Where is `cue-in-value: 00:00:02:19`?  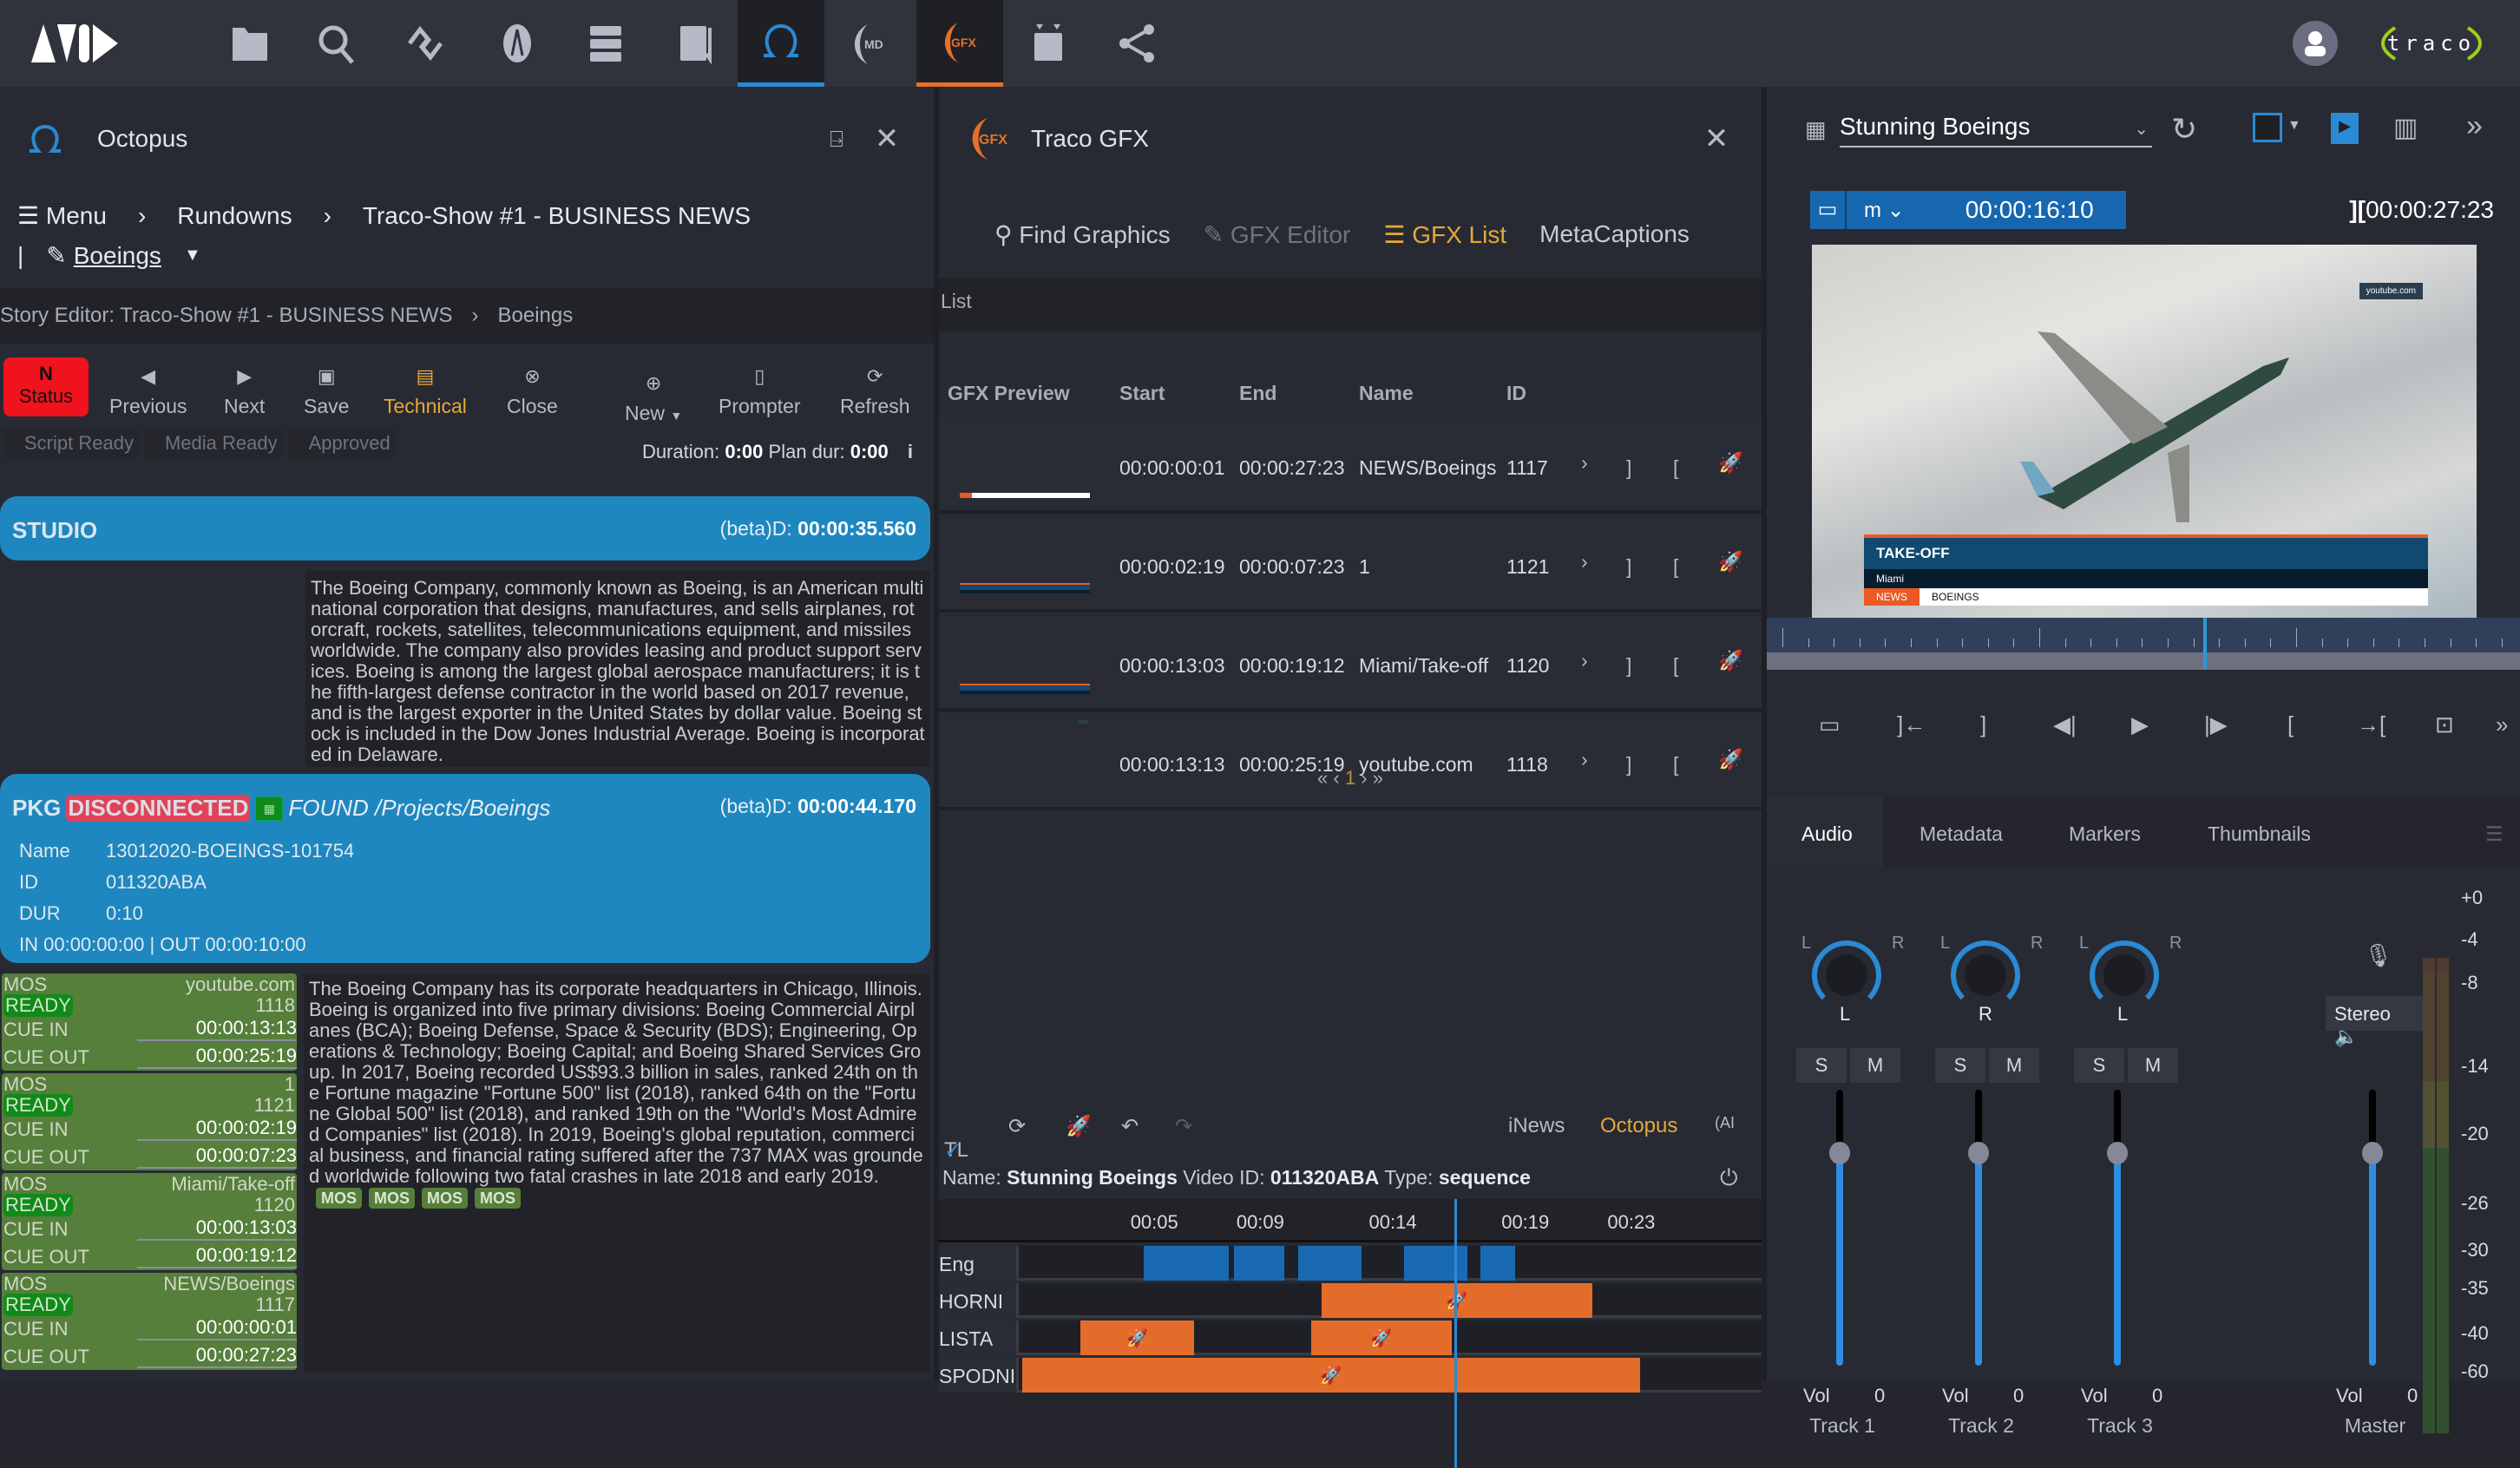 cue-in-value: 00:00:02:19 is located at coordinates (217, 1129).